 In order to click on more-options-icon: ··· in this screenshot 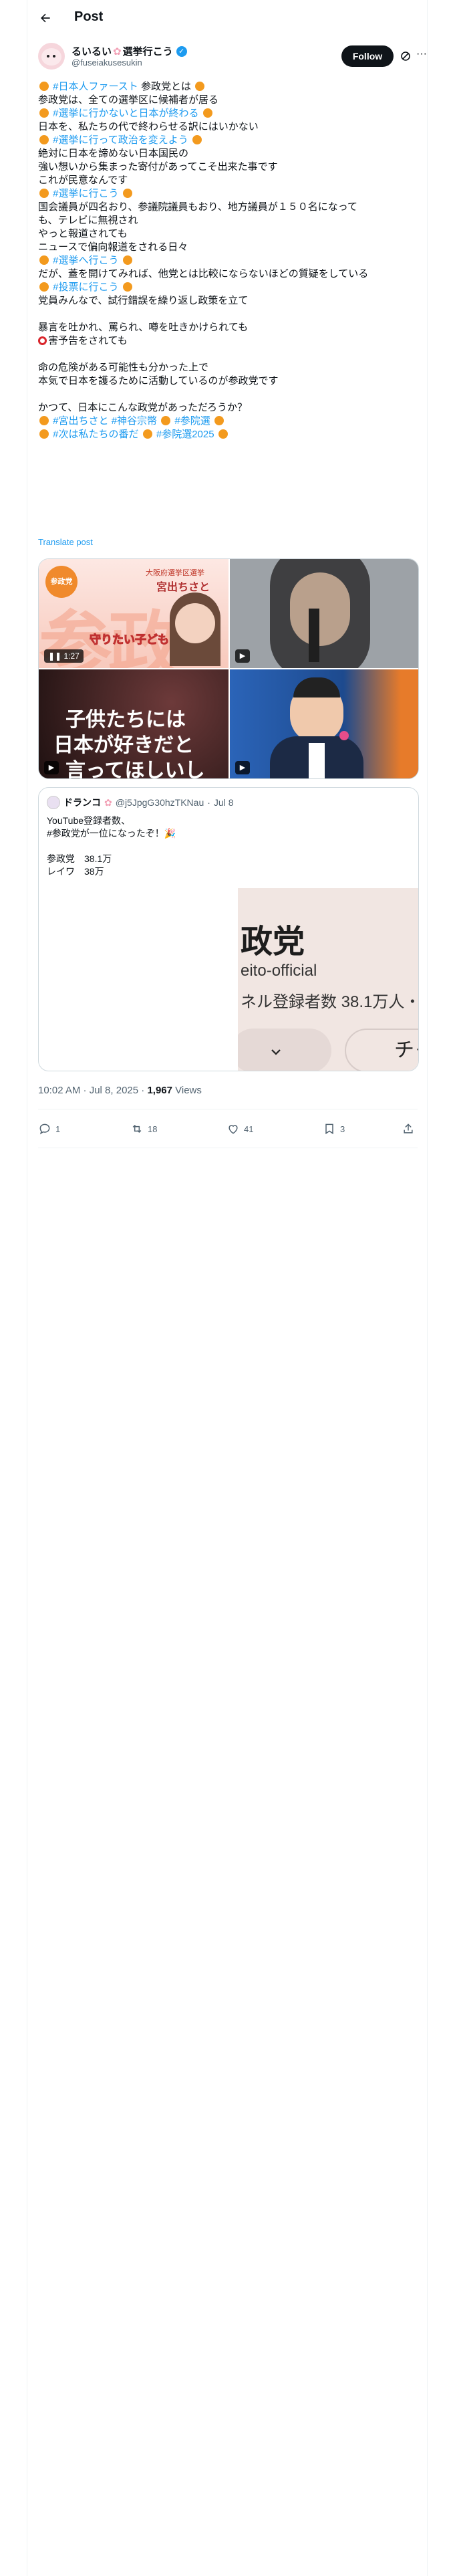, I will do `click(422, 55)`.